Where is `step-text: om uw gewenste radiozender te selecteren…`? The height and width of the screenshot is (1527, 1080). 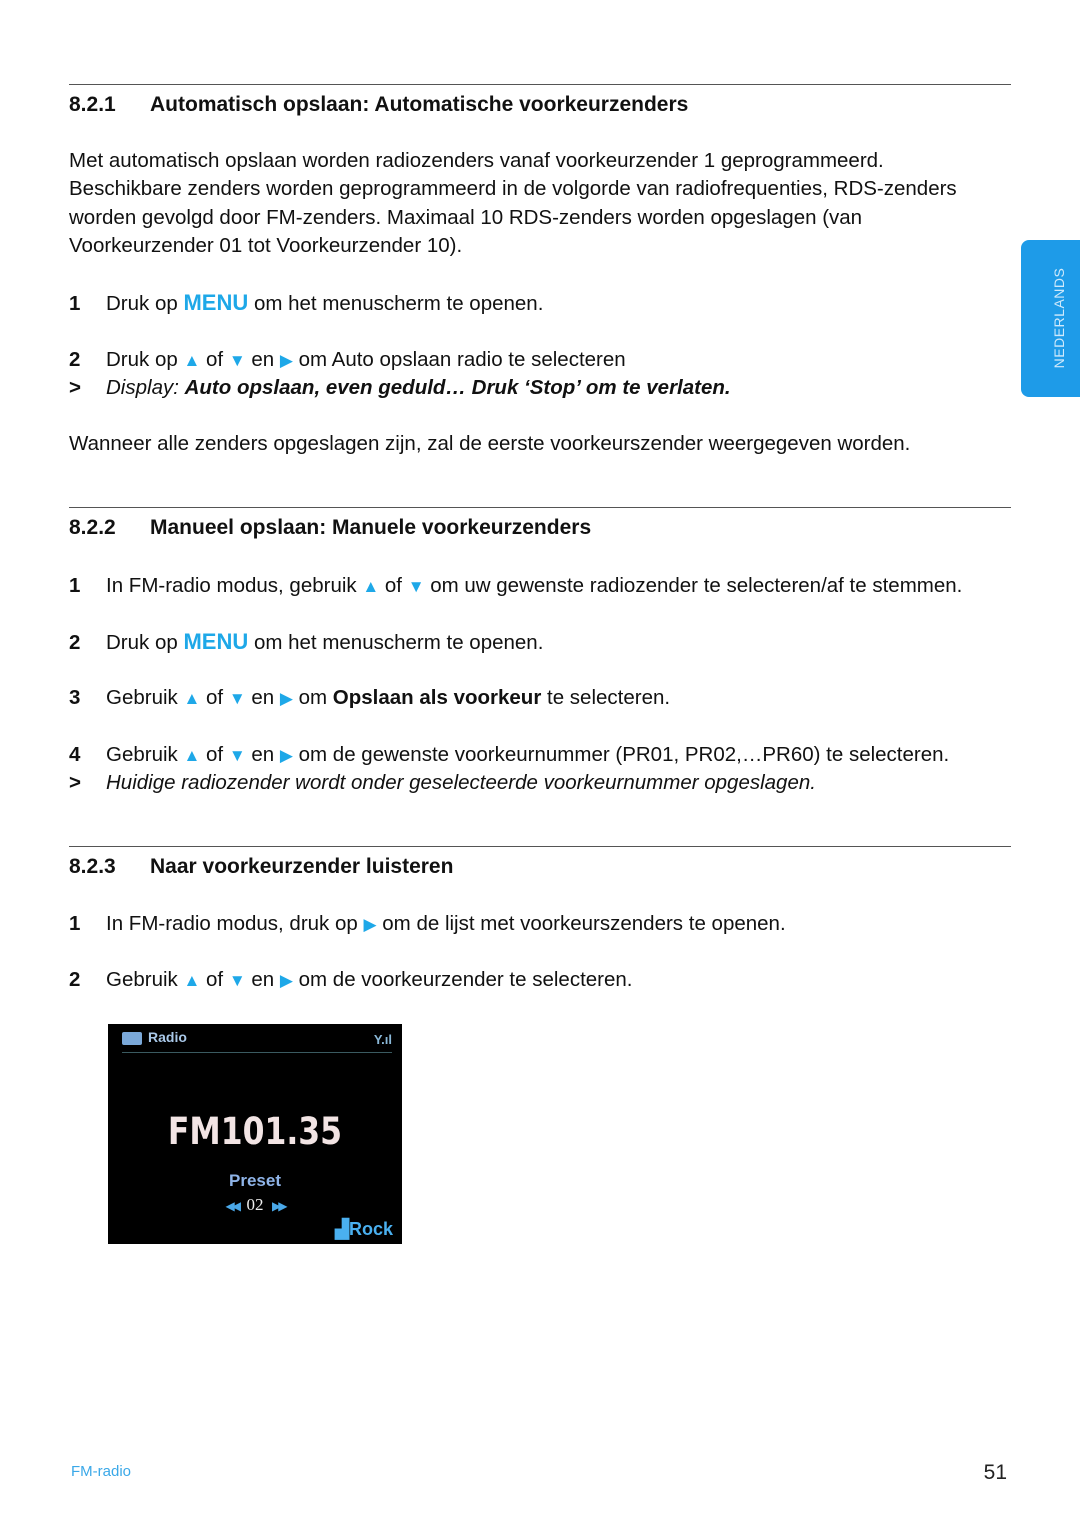
step-text: om uw gewenste radiozender te selecteren… is located at coordinates (693, 585).